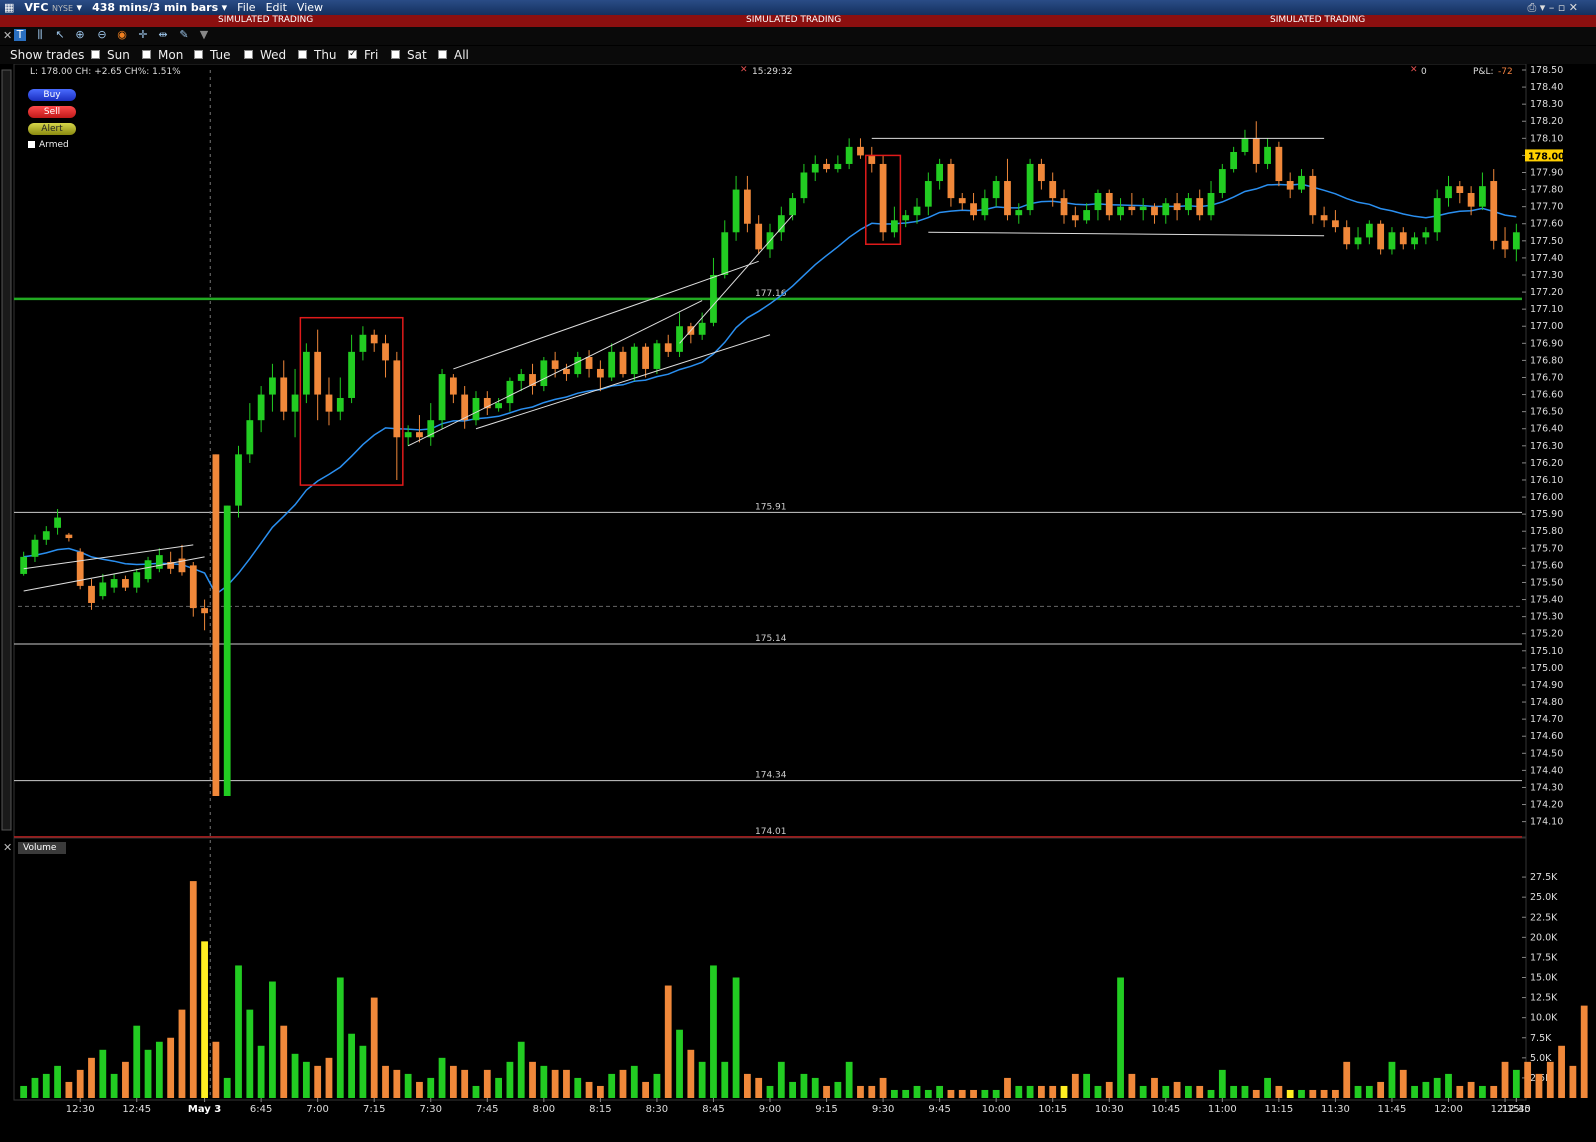  I want to click on sell-button: Sell, so click(52, 112).